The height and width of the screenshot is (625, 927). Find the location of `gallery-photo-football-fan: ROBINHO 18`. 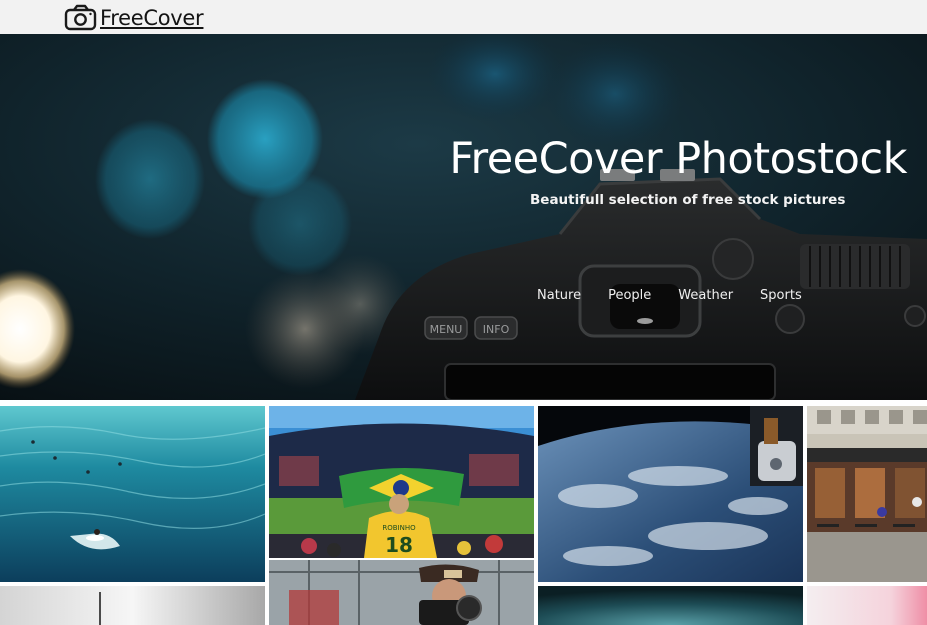

gallery-photo-football-fan: ROBINHO 18 is located at coordinates (401, 482).